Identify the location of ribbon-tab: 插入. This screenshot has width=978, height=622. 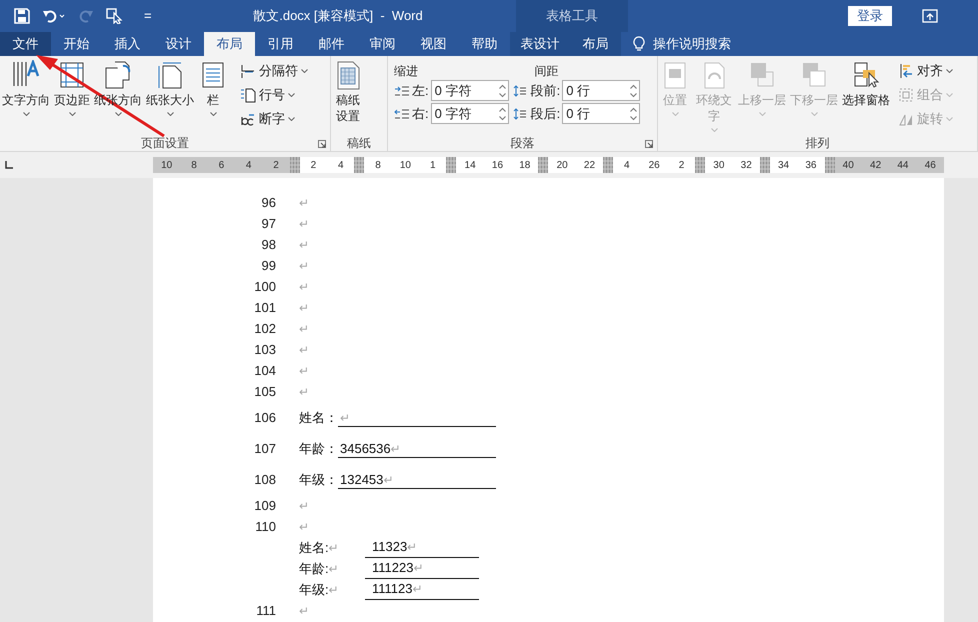
(127, 44).